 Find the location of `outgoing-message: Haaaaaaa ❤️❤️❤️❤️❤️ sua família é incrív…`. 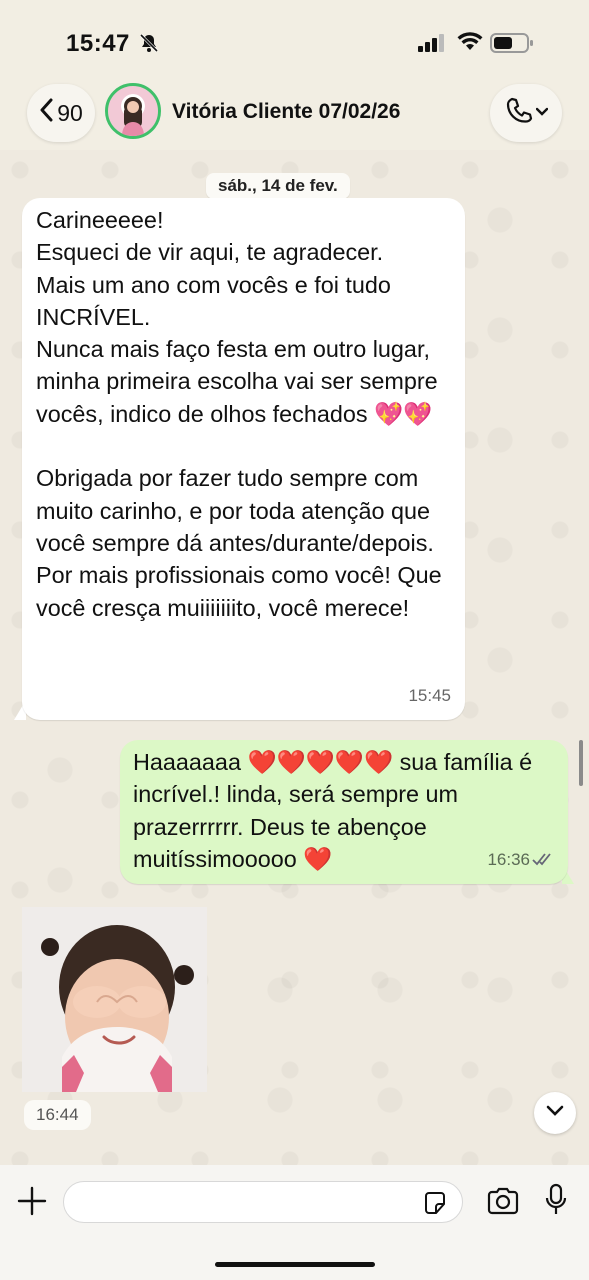

outgoing-message: Haaaaaaa ❤️❤️❤️❤️❤️ sua família é incrív… is located at coordinates (344, 812).